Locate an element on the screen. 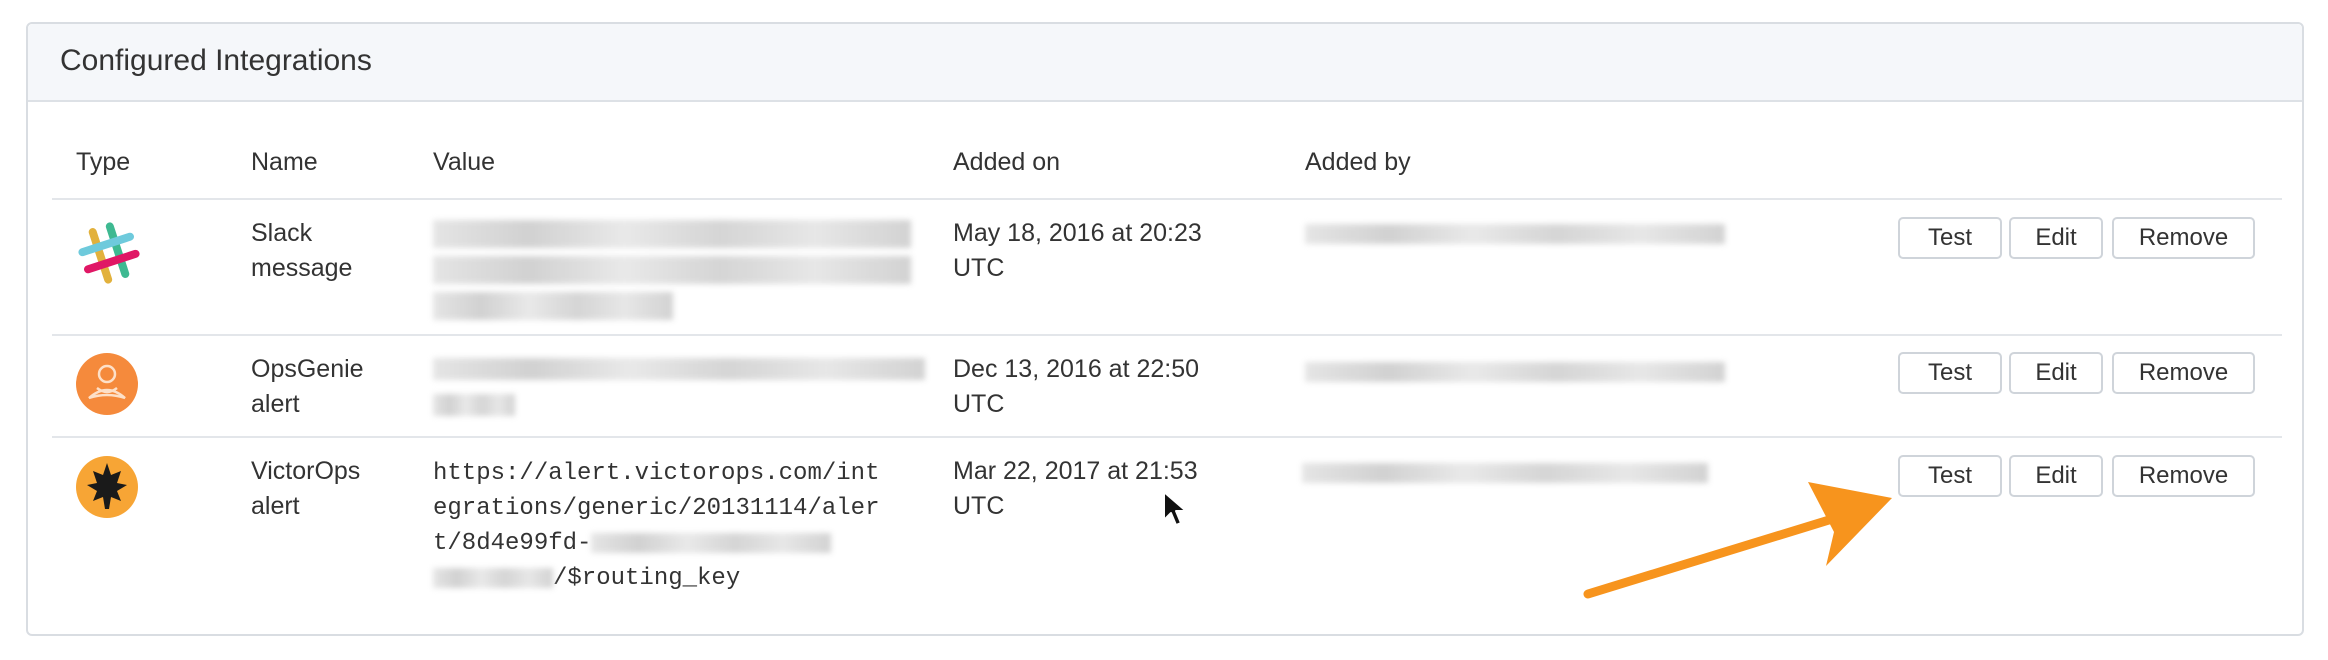 This screenshot has width=2328, height=660. added-on: Mar 22, 2017 at 21:53 UTC is located at coordinates (1075, 489).